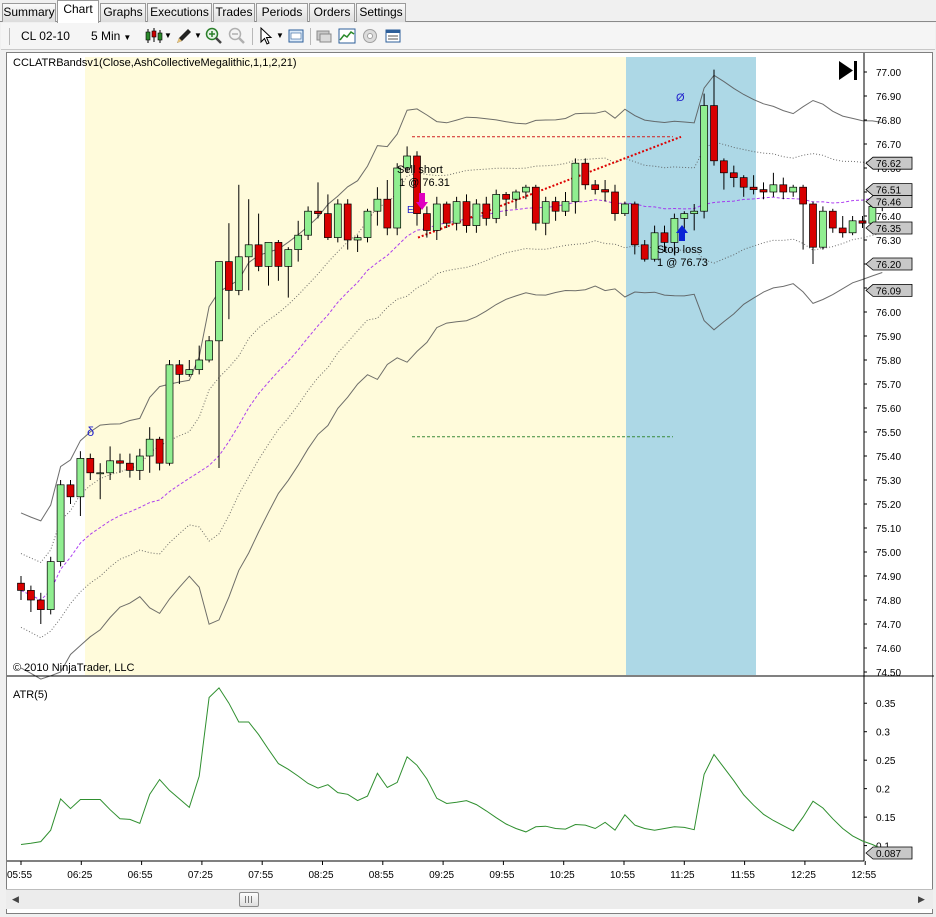 The height and width of the screenshot is (917, 936). I want to click on atr-tick-label: 0.3, so click(883, 733).